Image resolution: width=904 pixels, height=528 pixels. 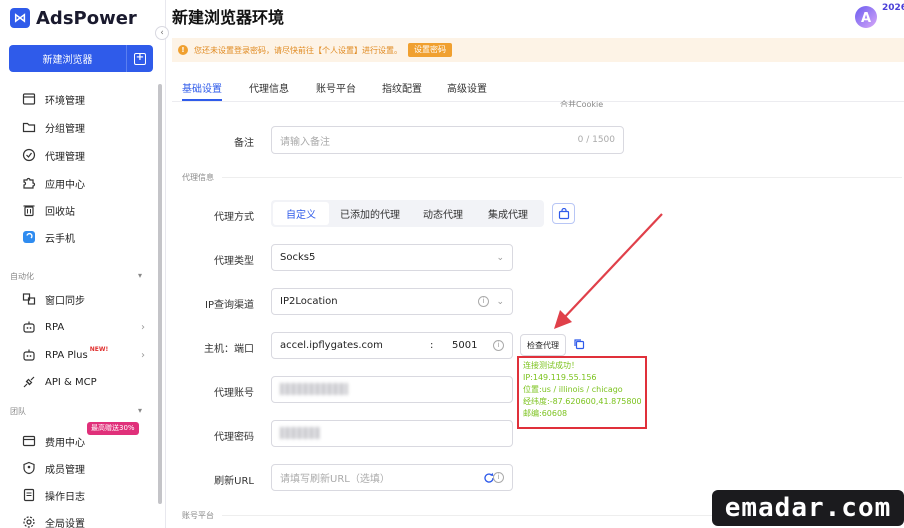 I want to click on chevron-down-icon: ⌄, so click(x=500, y=301).